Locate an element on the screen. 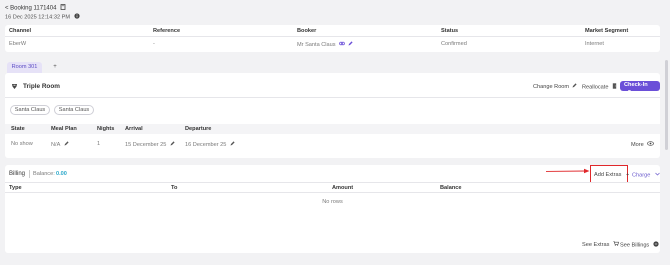 The height and width of the screenshot is (265, 670). add-extras-label: Add Extras is located at coordinates (608, 175).